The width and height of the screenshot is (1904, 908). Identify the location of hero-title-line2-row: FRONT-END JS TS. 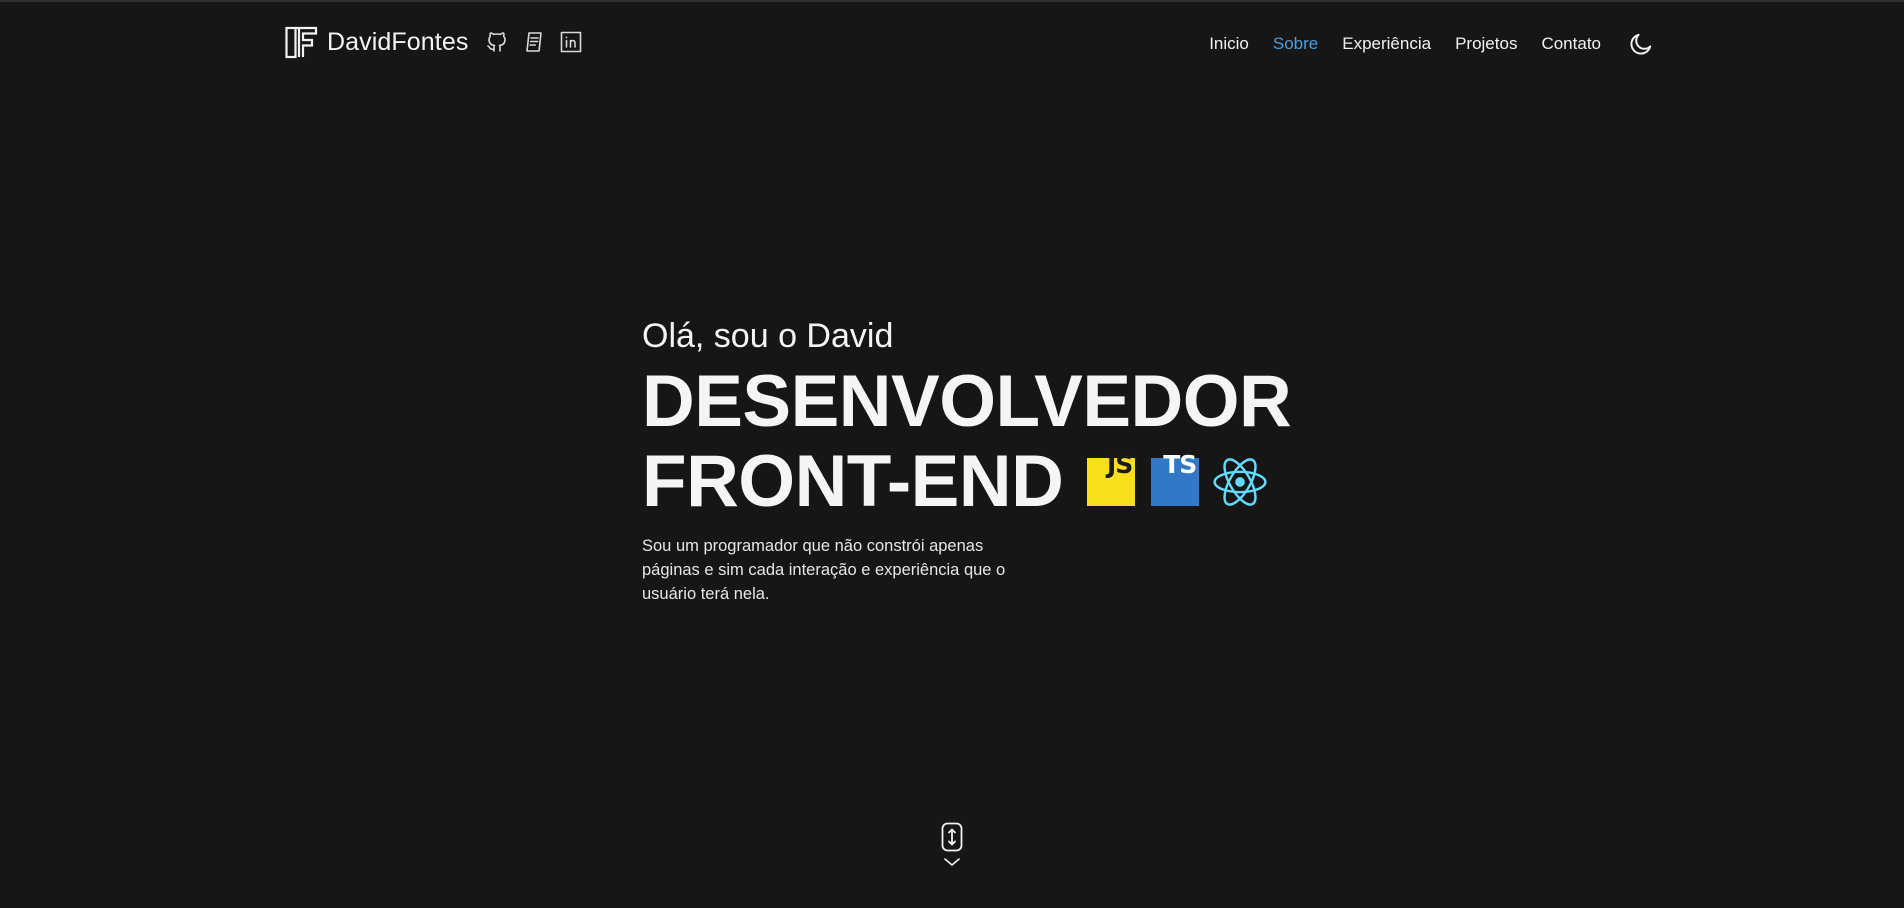
(962, 482).